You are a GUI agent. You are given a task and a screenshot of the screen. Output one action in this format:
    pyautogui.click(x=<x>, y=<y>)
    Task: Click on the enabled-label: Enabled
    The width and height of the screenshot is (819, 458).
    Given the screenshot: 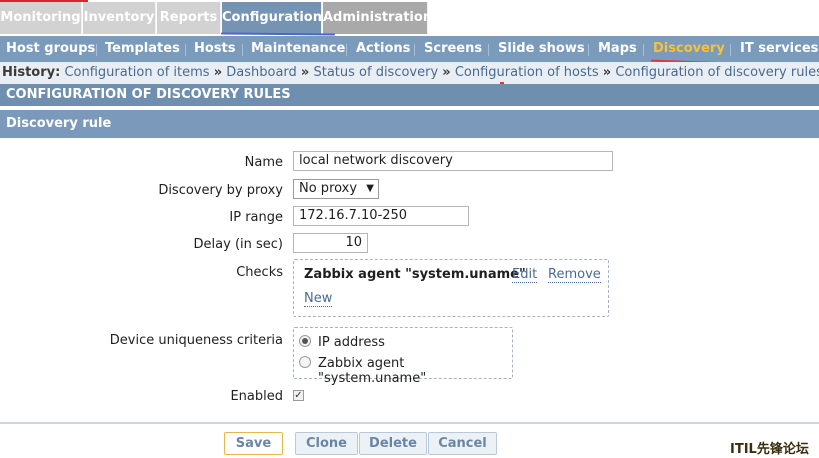 What is the action you would take?
    pyautogui.click(x=256, y=396)
    